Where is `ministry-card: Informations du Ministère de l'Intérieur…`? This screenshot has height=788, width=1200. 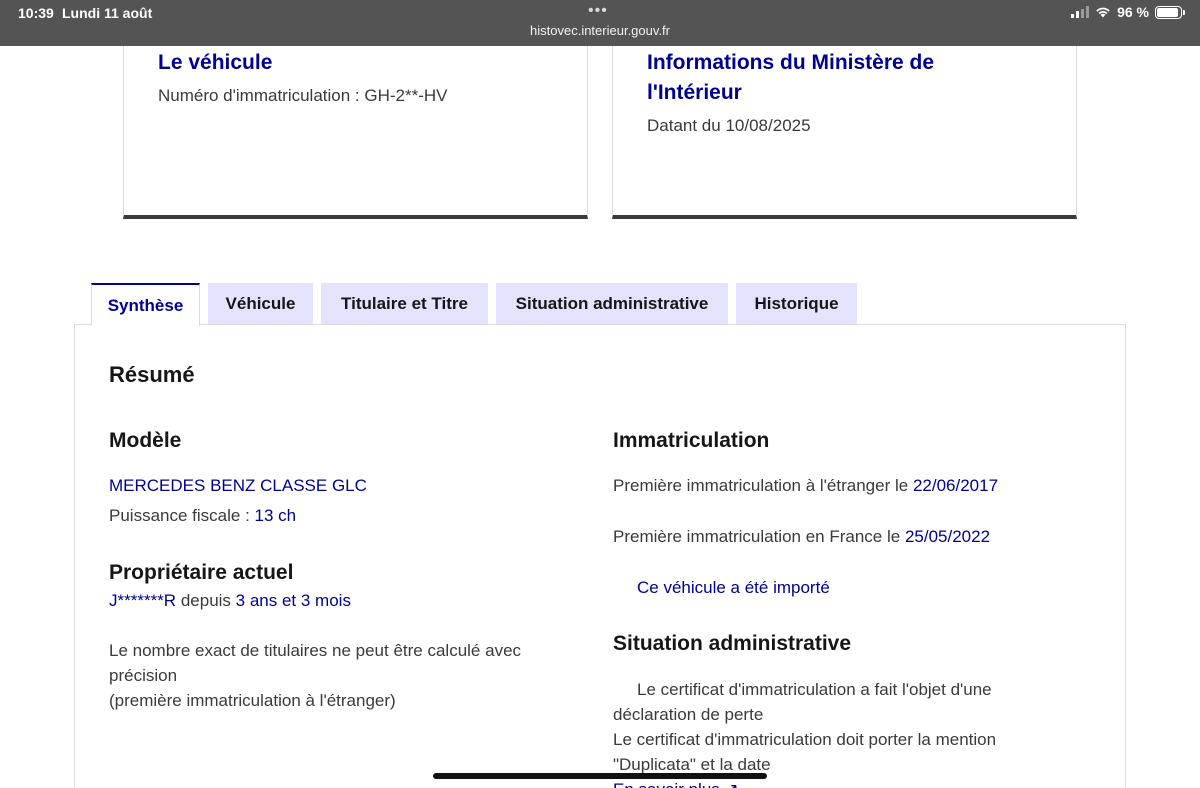 ministry-card: Informations du Ministère de l'Intérieur… is located at coordinates (844, 132).